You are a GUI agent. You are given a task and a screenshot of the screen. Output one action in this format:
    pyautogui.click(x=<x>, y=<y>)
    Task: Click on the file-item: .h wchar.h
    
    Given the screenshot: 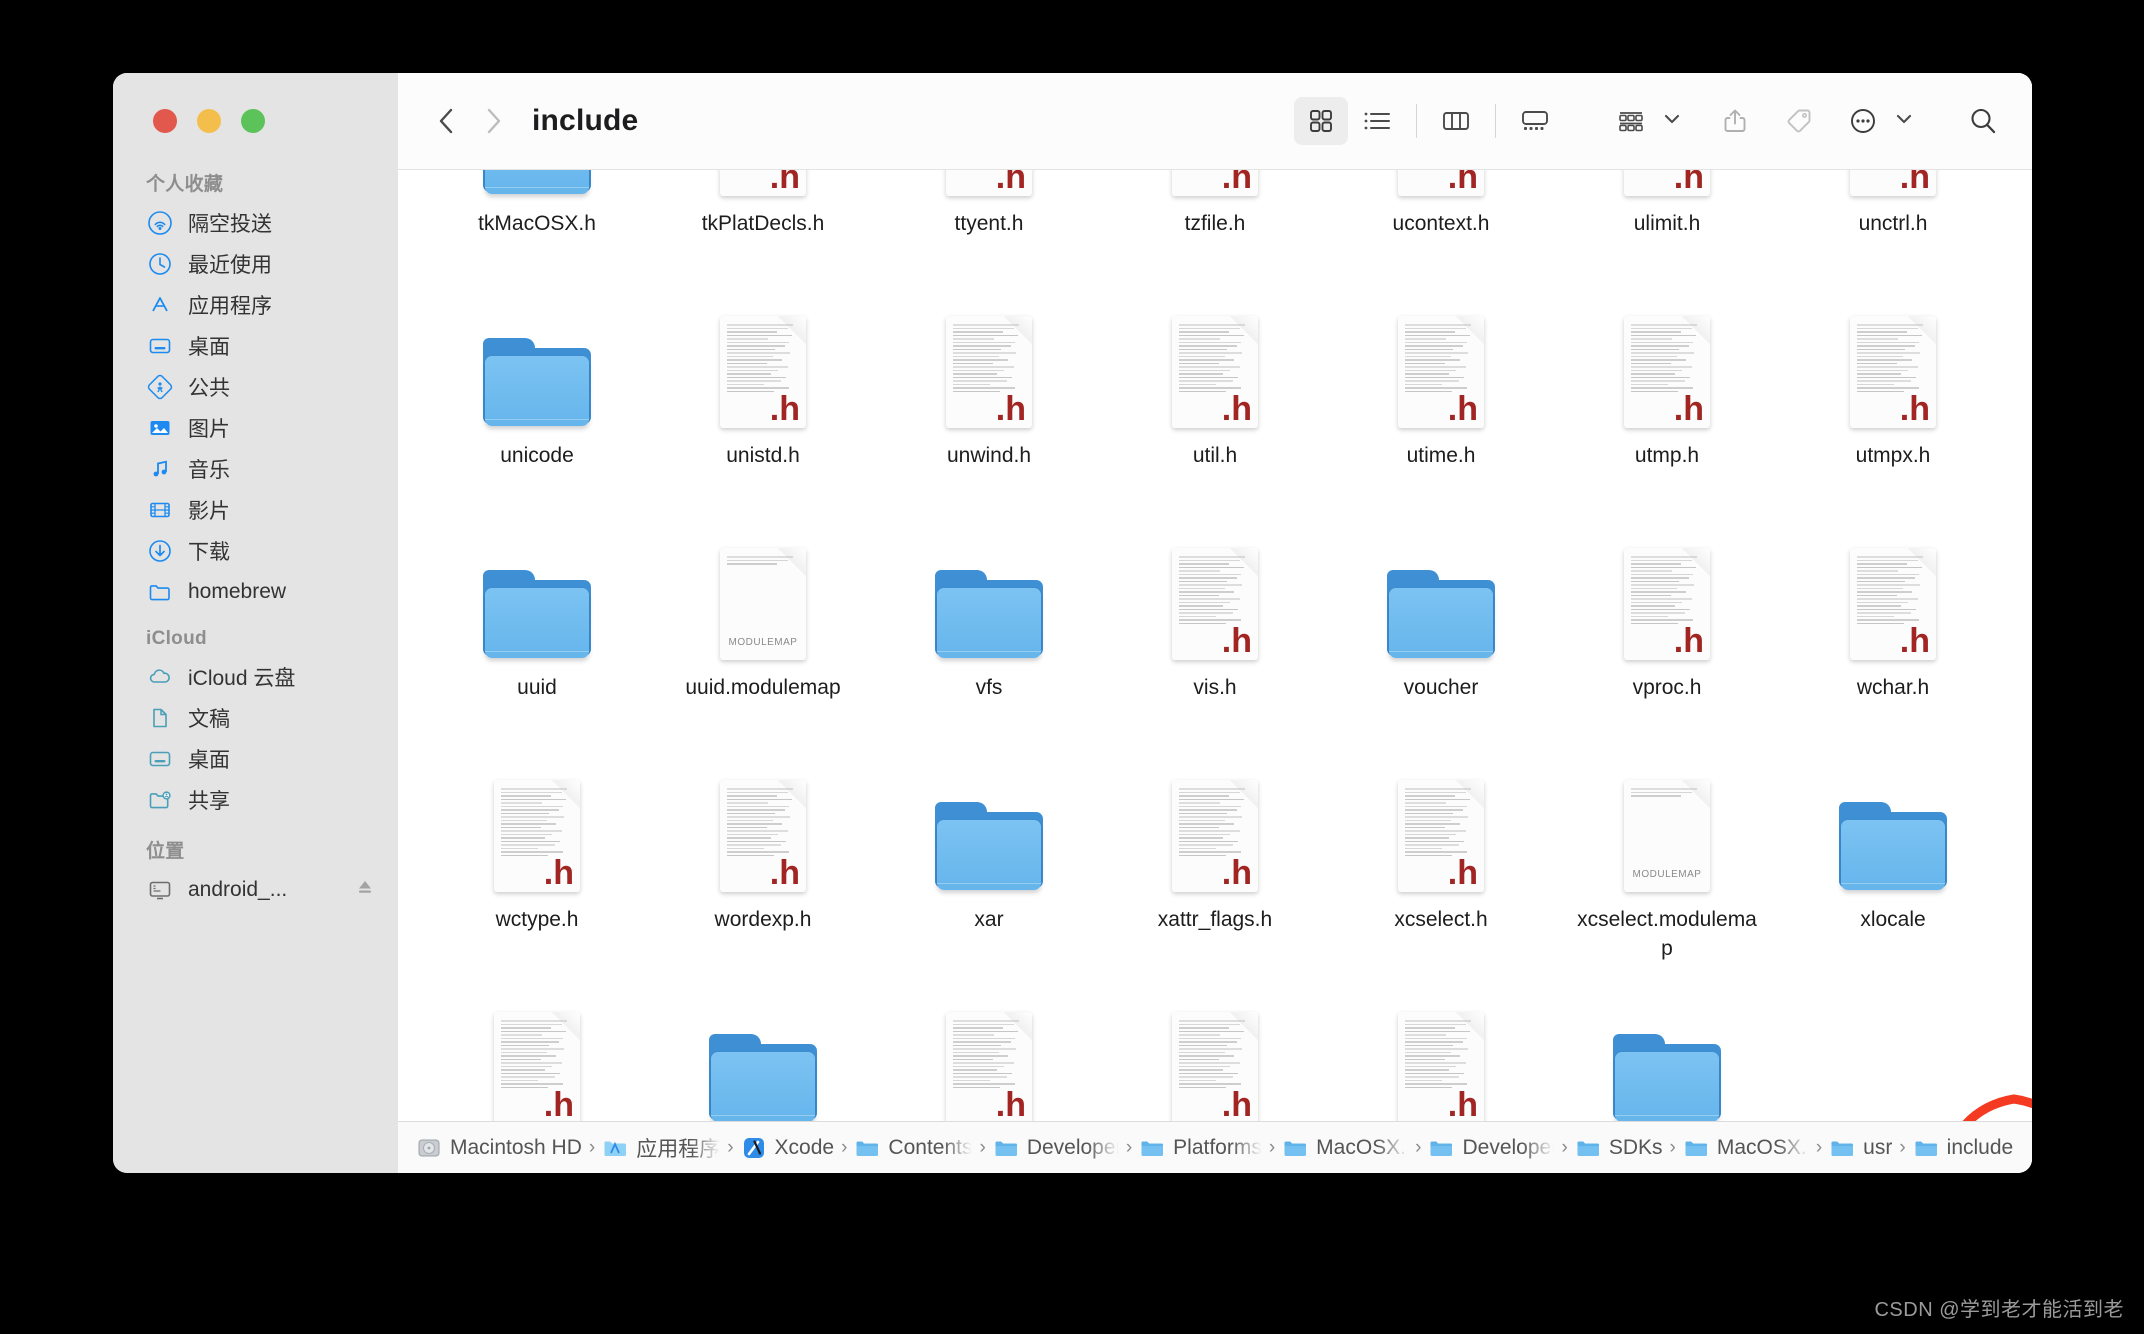 What is the action you would take?
    pyautogui.click(x=1893, y=636)
    